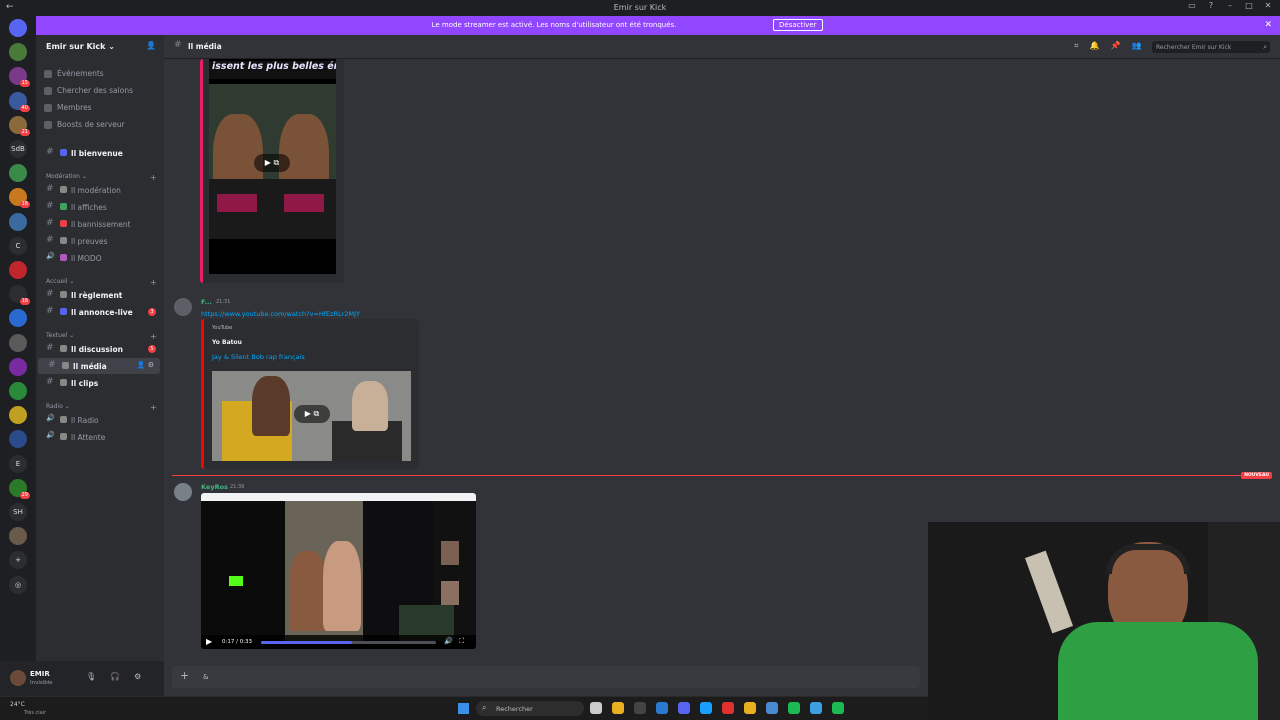  Describe the element at coordinates (1076, 46) in the screenshot. I see `threads-icon: ⌗` at that location.